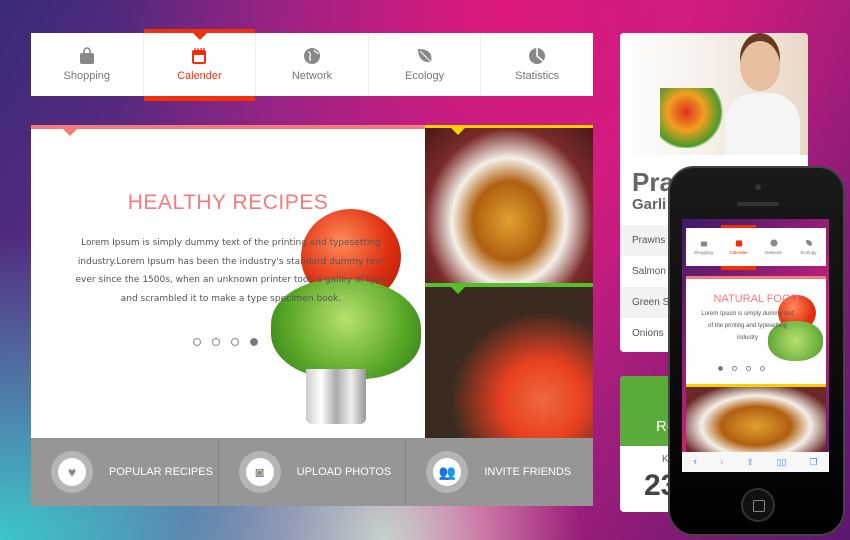  I want to click on action-label: INVITE FRIENDS, so click(528, 472).